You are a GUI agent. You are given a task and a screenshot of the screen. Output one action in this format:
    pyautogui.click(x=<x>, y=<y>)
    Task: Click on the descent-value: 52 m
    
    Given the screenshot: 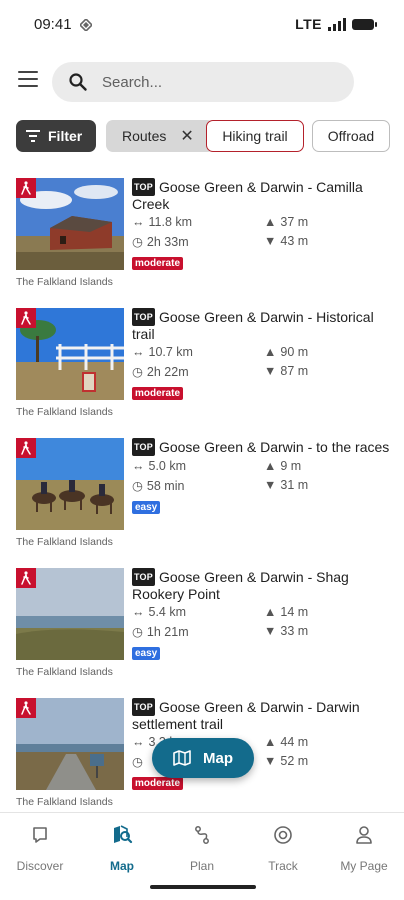 What is the action you would take?
    pyautogui.click(x=294, y=761)
    